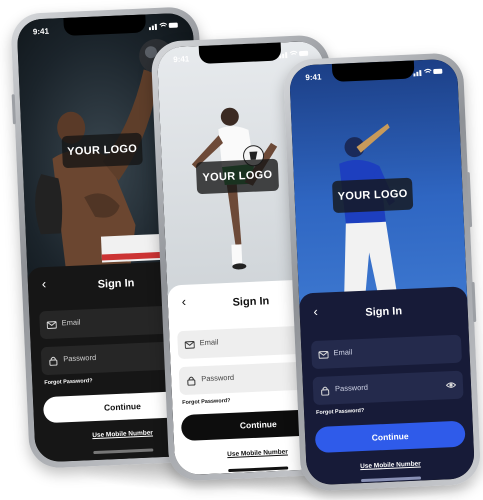 The width and height of the screenshot is (483, 500). I want to click on use-mobile-number-link: Use Mobile Number, so click(390, 465).